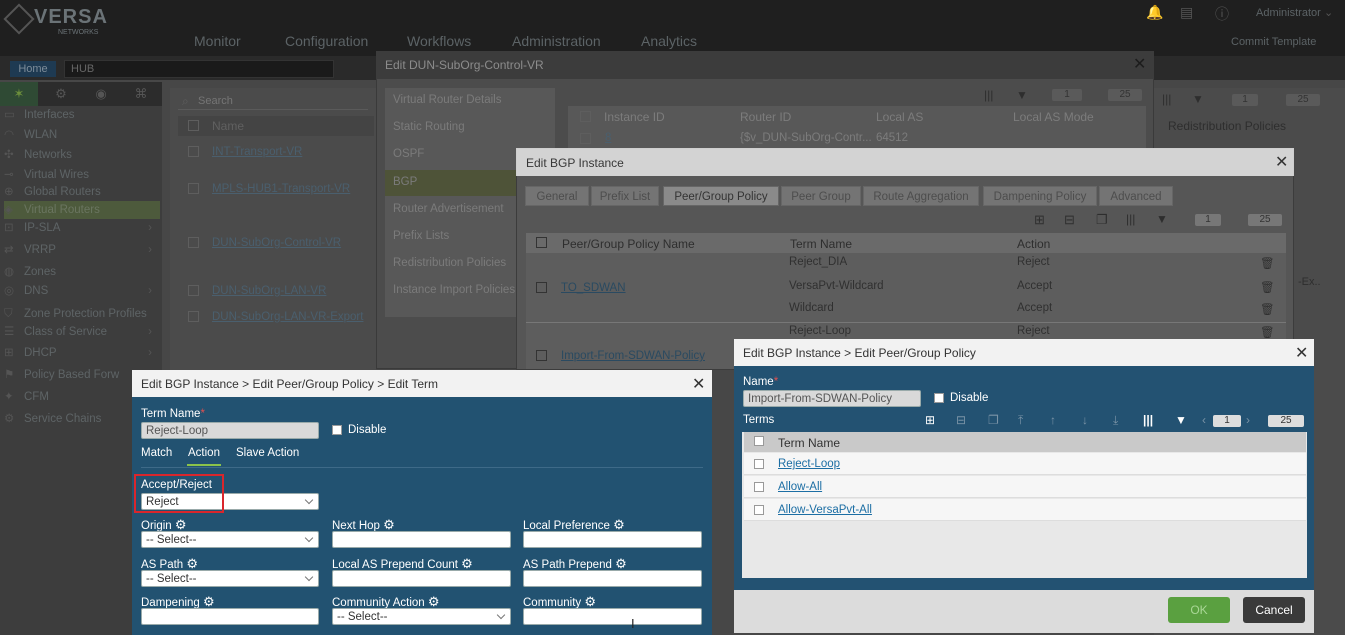 This screenshot has height=635, width=1345. I want to click on move-up-icon: ↑, so click(1053, 420).